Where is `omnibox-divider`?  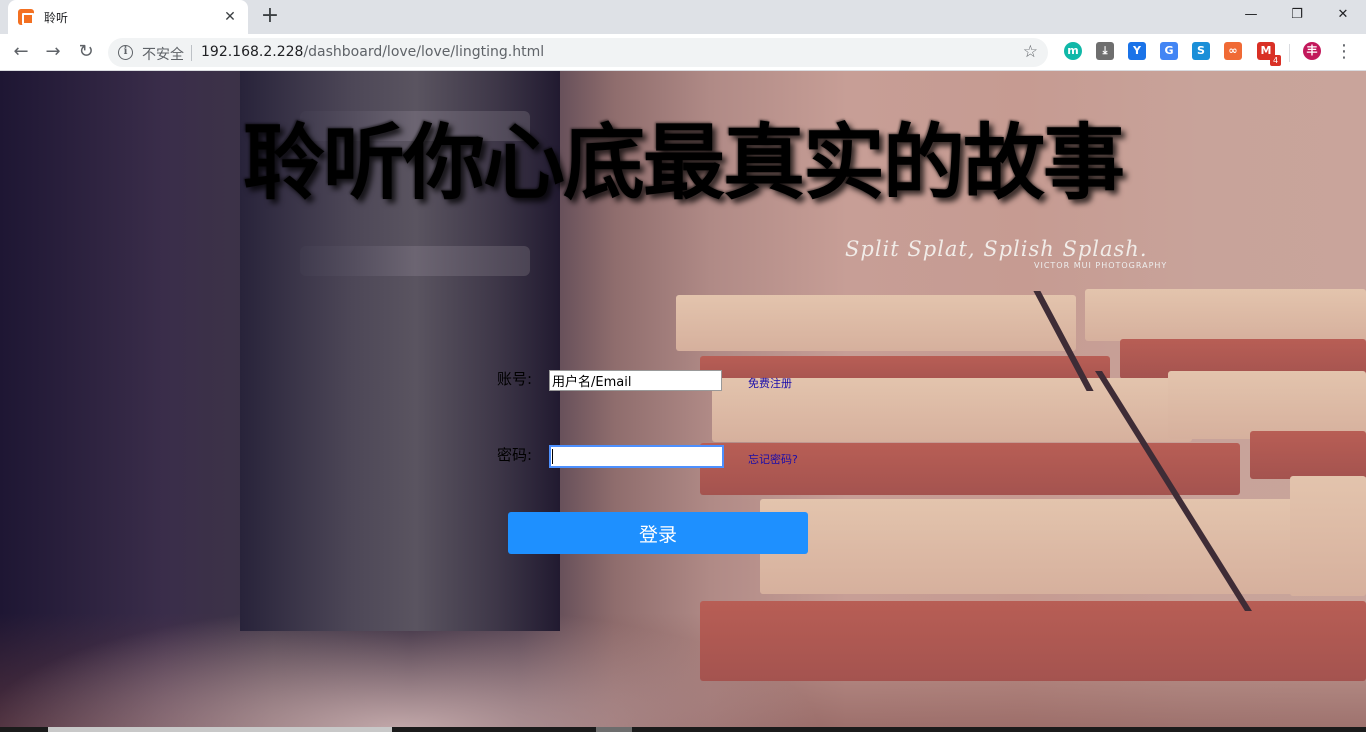 omnibox-divider is located at coordinates (191, 53).